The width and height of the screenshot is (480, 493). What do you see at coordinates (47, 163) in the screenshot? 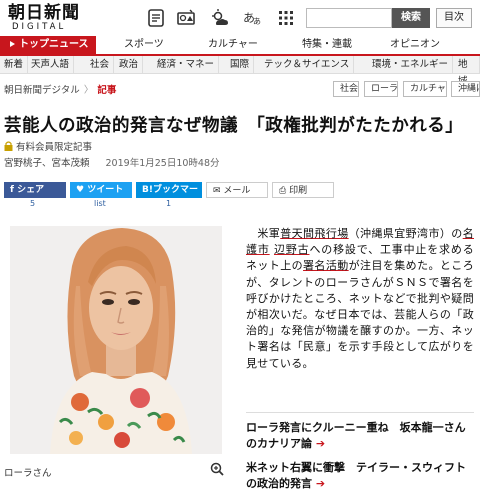
I see `authors: 宮野桃子、宮本茂頼` at bounding box center [47, 163].